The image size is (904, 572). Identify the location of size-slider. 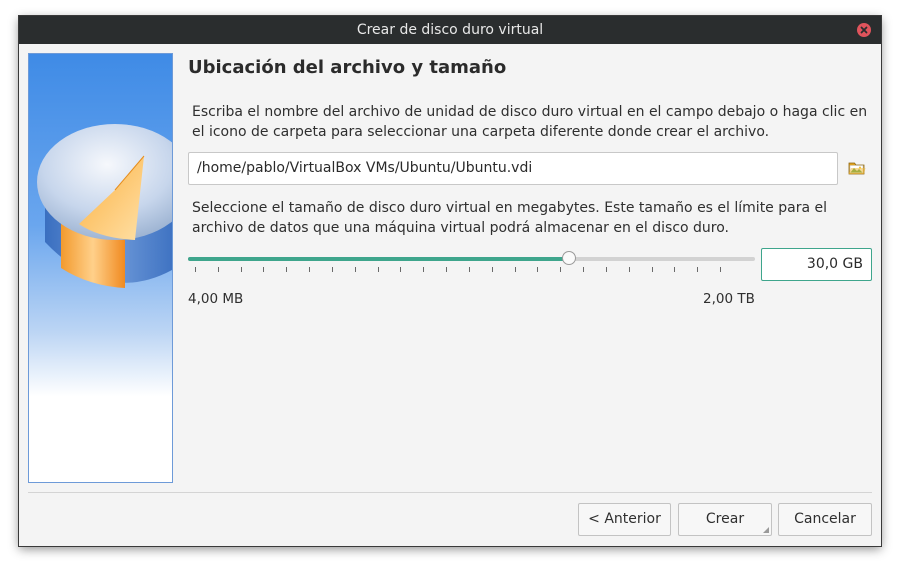
(471, 262).